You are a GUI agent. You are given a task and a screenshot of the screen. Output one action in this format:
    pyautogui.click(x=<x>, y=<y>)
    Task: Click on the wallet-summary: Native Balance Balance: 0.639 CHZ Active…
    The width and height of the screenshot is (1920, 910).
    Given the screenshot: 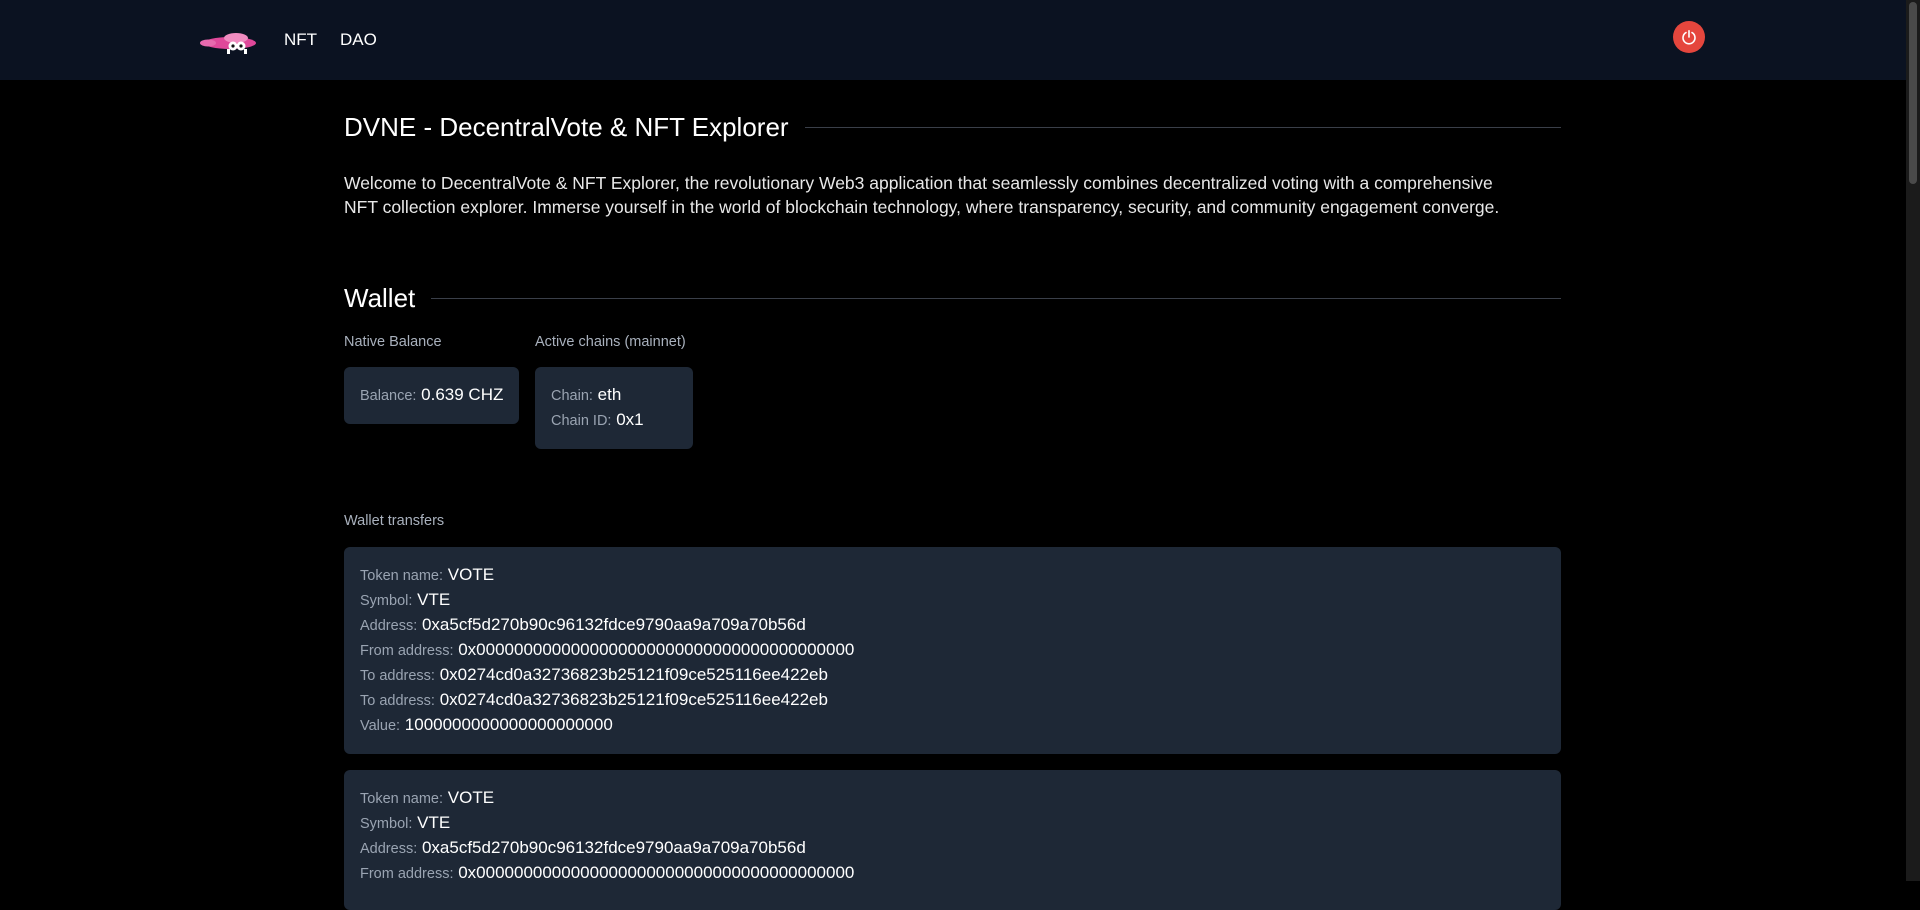 What is the action you would take?
    pyautogui.click(x=952, y=391)
    